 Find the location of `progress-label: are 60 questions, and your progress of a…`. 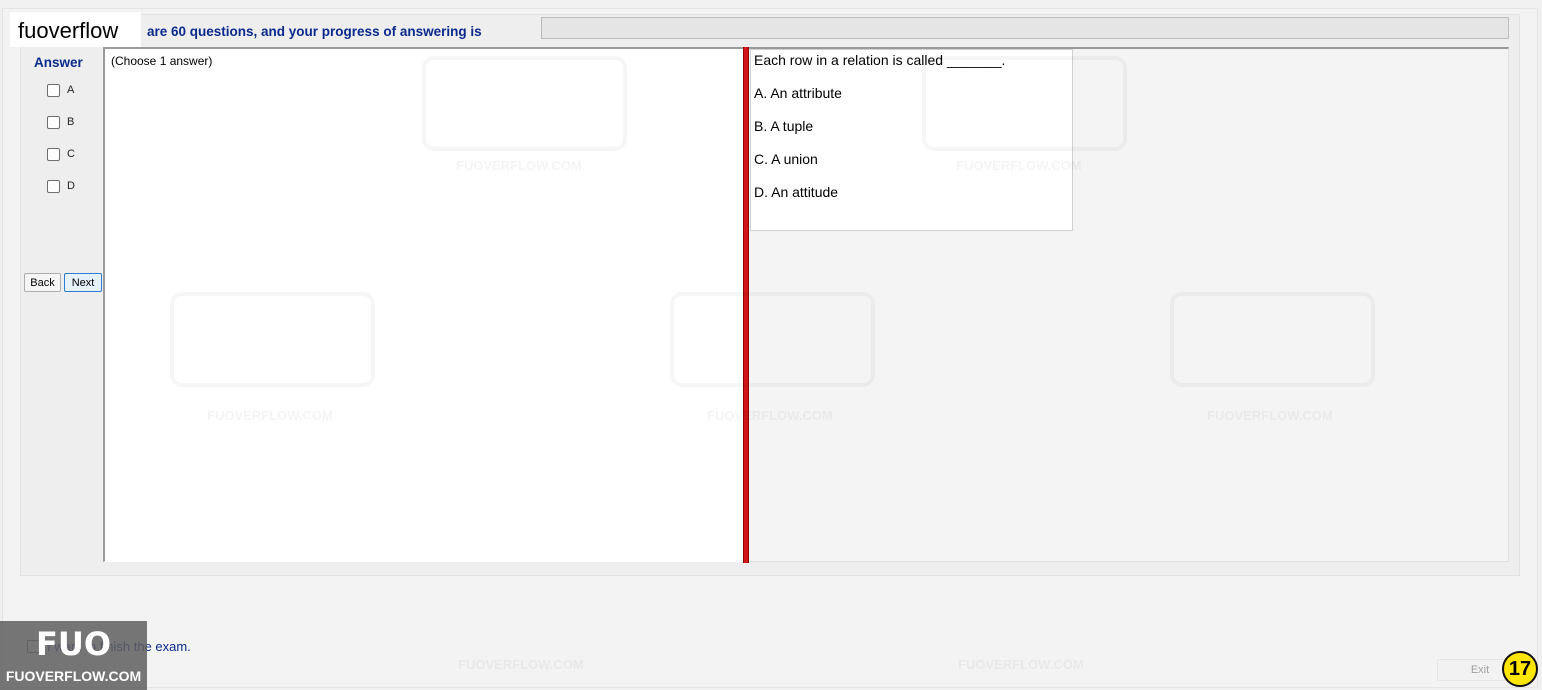

progress-label: are 60 questions, and your progress of a… is located at coordinates (314, 31).